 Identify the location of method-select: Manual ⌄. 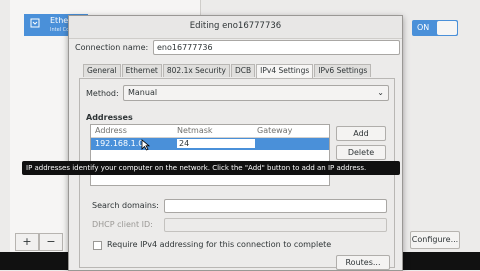
(256, 93).